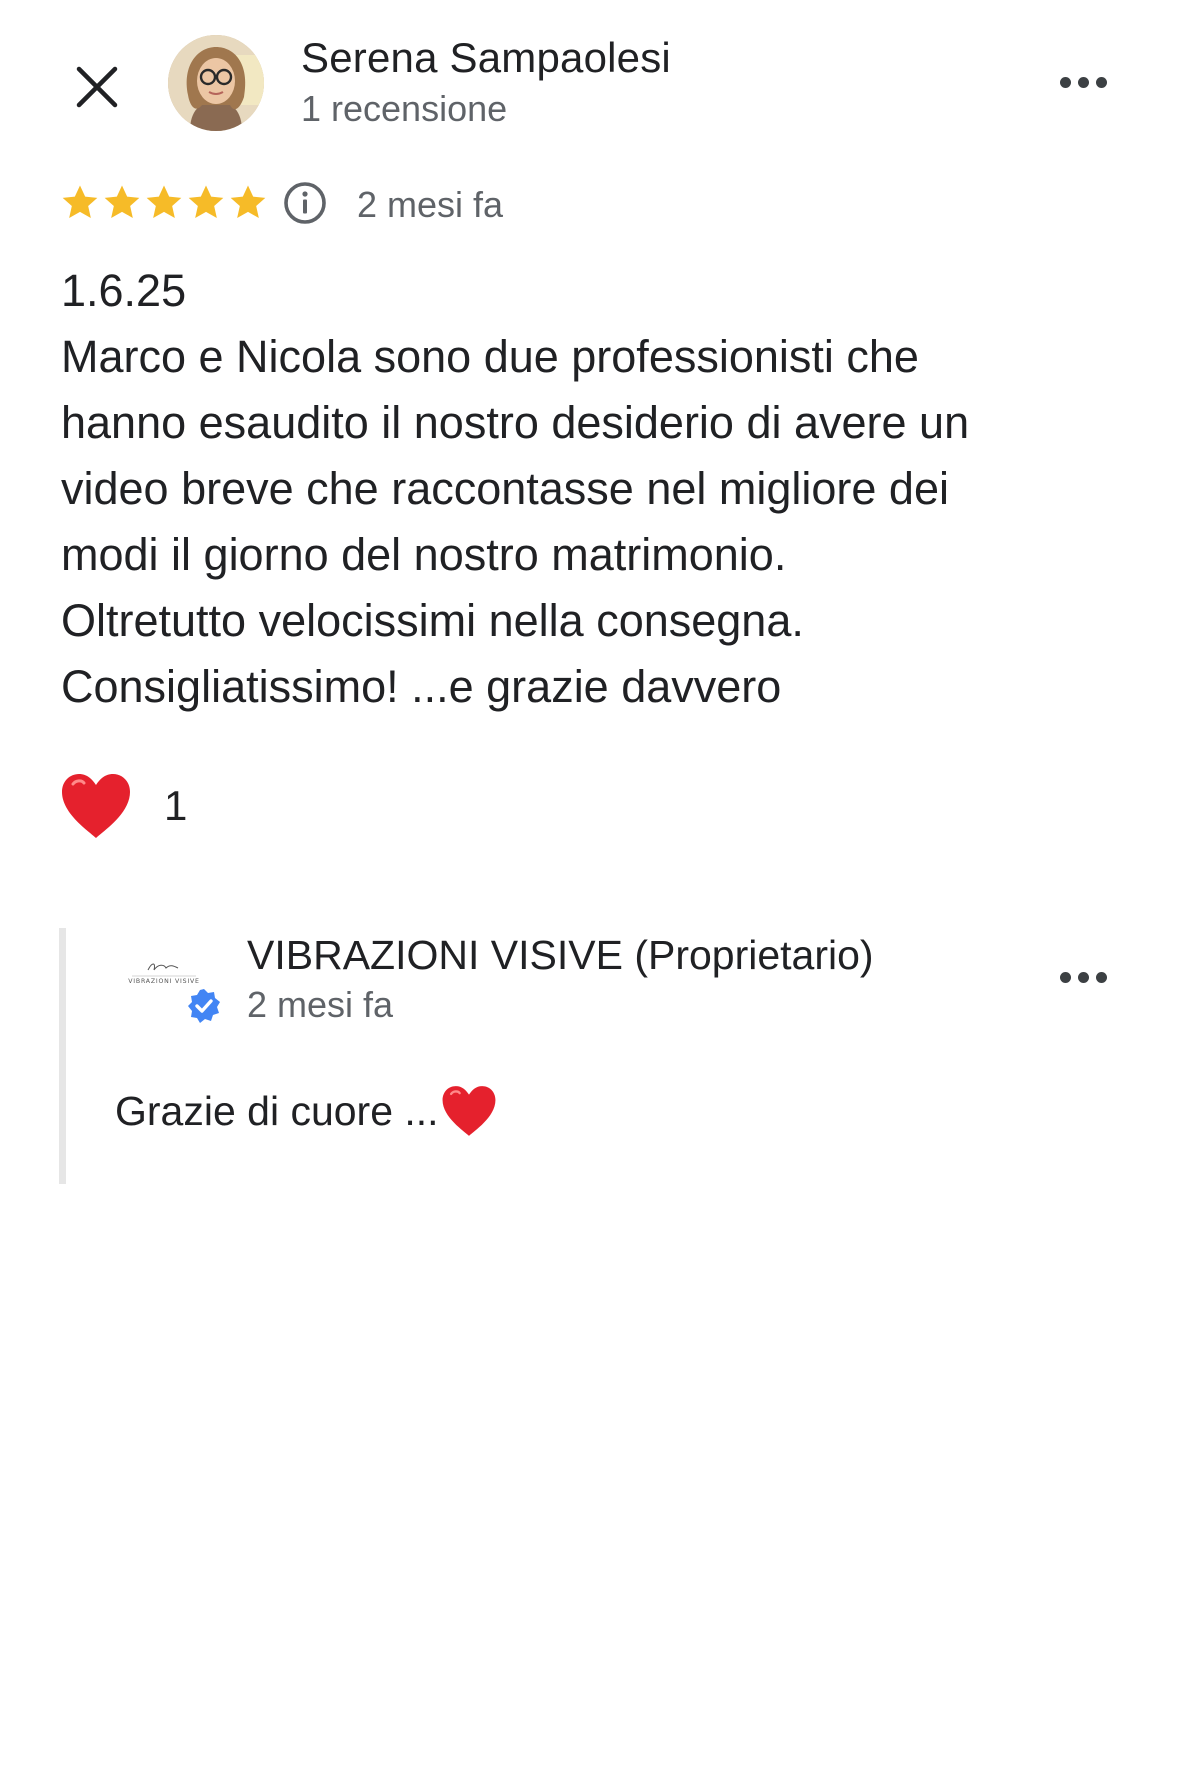 The image size is (1179, 1768). What do you see at coordinates (204, 1006) in the screenshot?
I see `verified-badge-icon` at bounding box center [204, 1006].